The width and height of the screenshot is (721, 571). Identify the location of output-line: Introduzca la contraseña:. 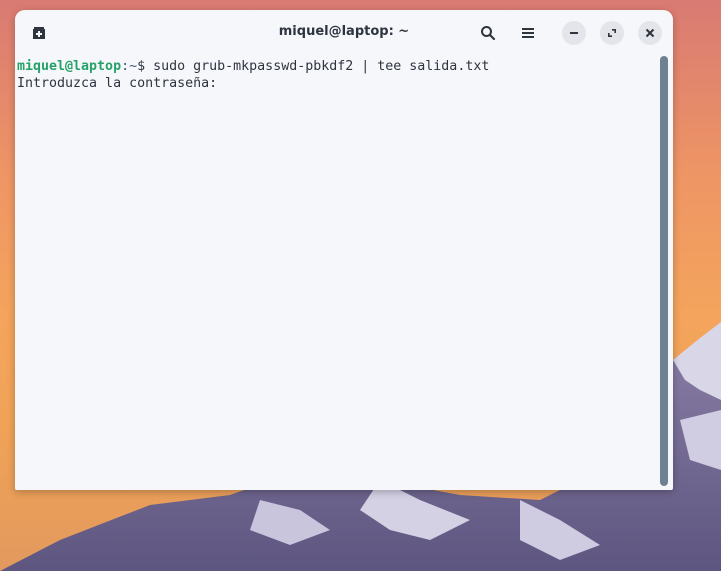
(117, 83).